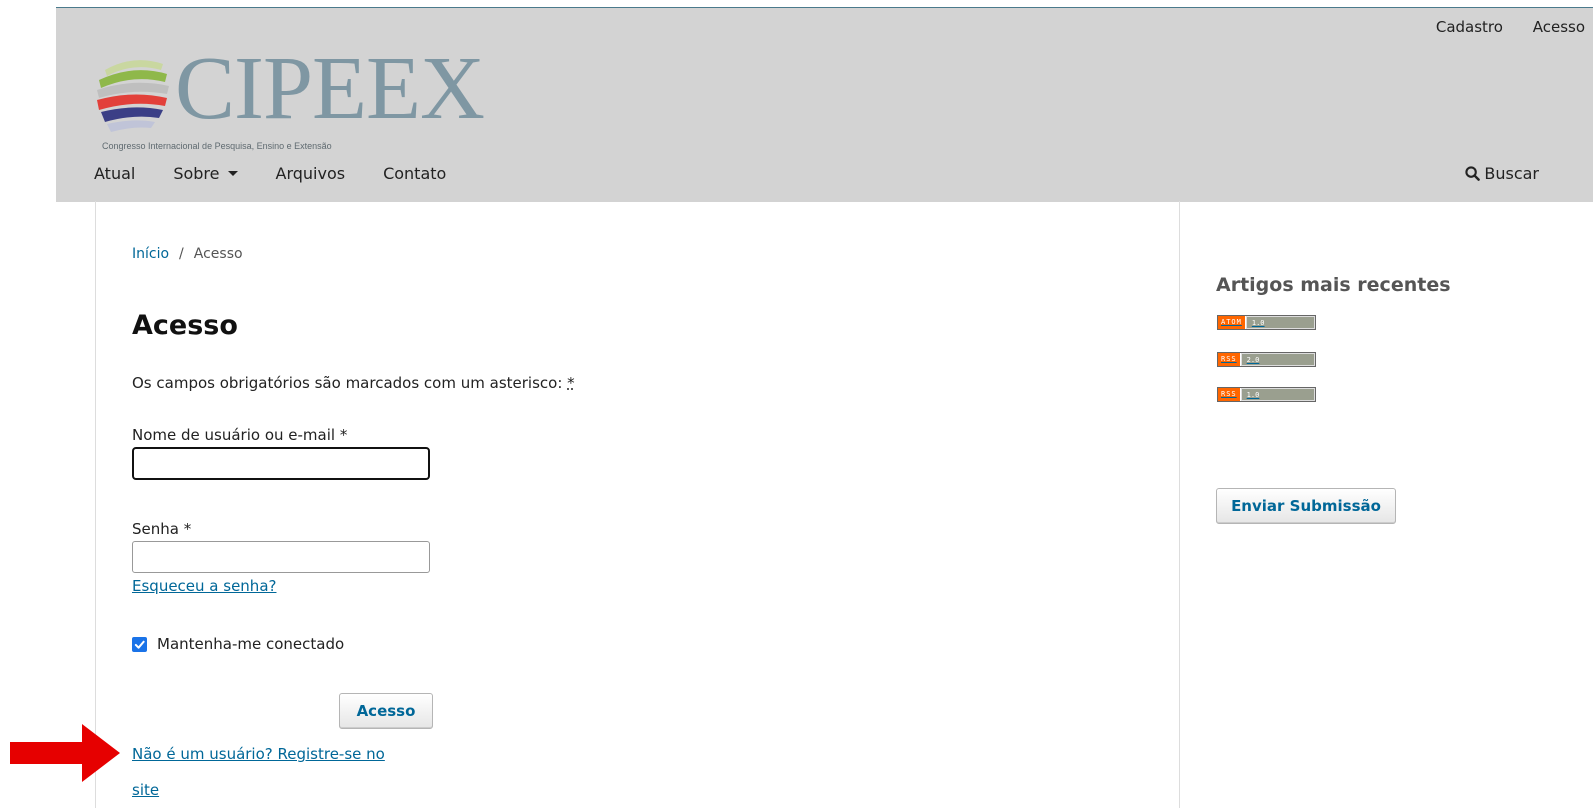 The image size is (1593, 808). I want to click on breadcrumb-home: Início, so click(150, 254).